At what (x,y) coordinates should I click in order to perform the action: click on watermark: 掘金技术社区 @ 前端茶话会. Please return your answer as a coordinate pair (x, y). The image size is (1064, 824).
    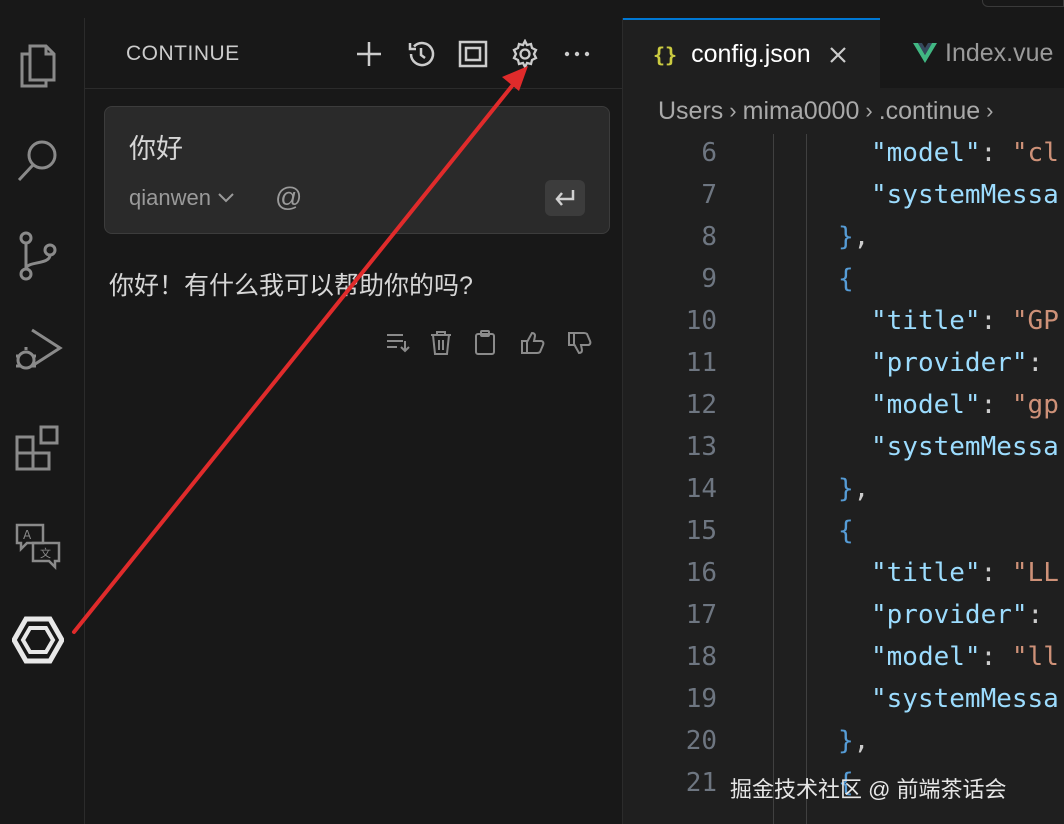
    Looking at the image, I should click on (868, 789).